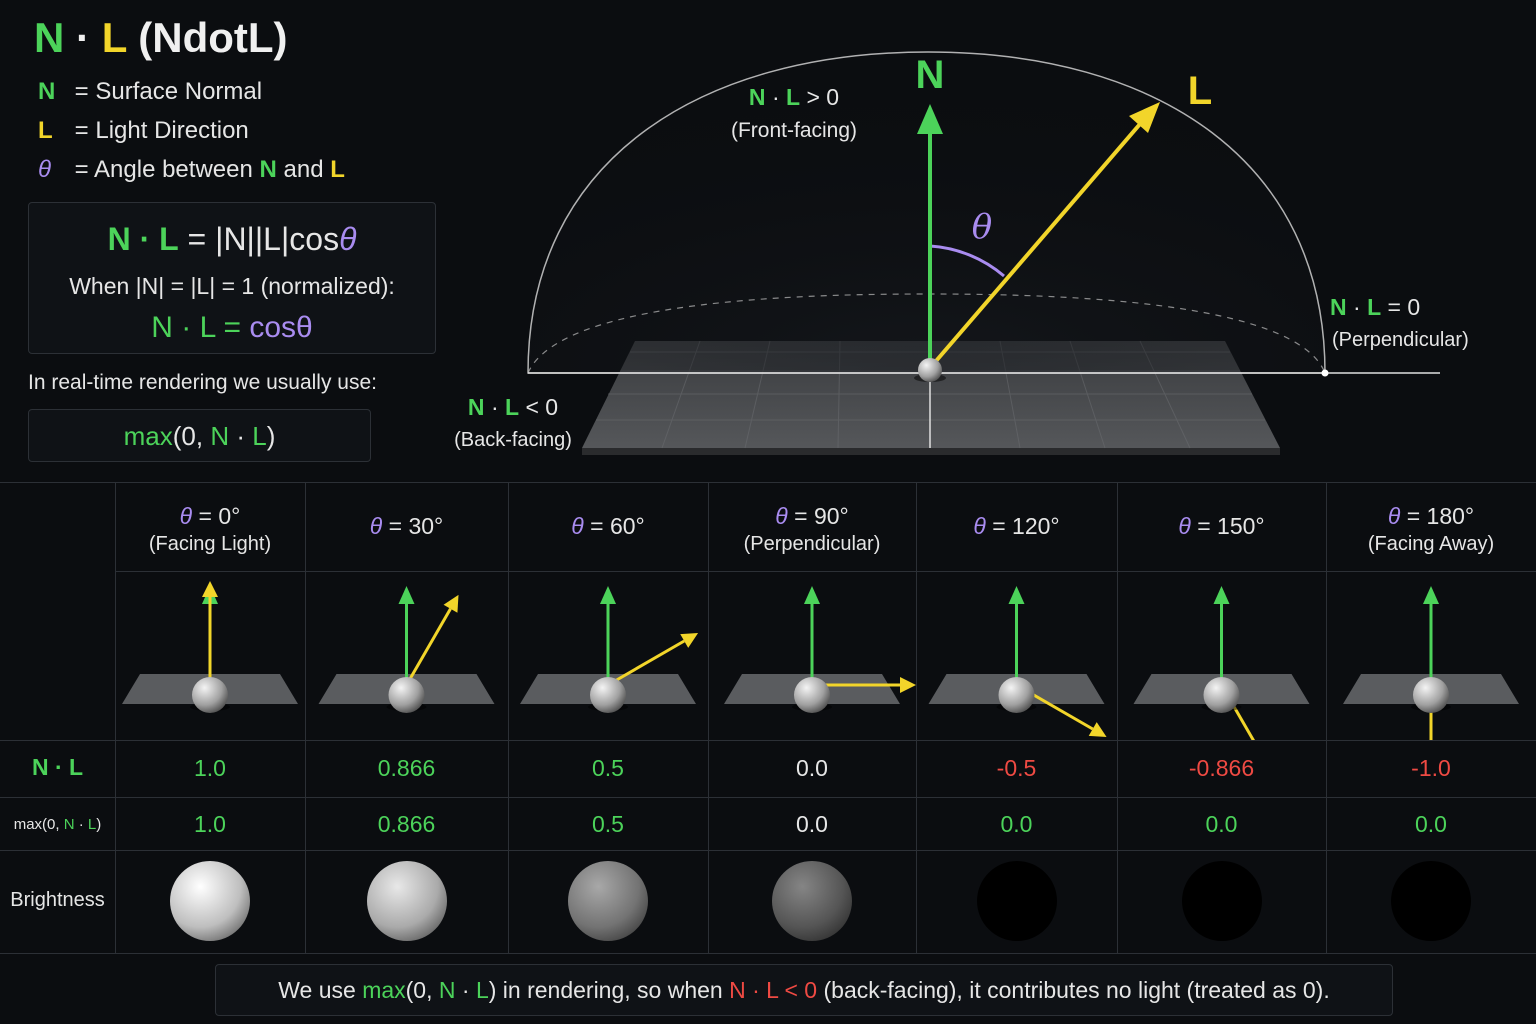 This screenshot has height=1024, width=1536. I want to click on max-value-1: 0.866, so click(406, 824).